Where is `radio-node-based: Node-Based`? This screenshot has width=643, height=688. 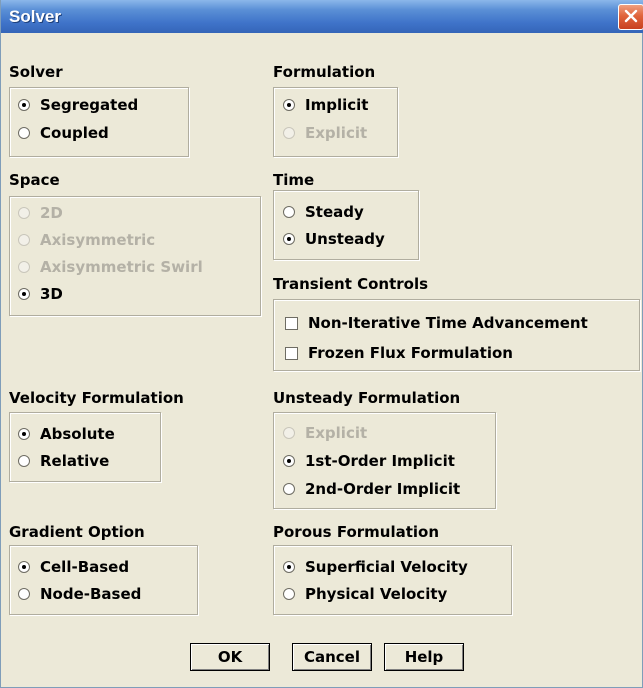
radio-node-based: Node-Based is located at coordinates (79, 594).